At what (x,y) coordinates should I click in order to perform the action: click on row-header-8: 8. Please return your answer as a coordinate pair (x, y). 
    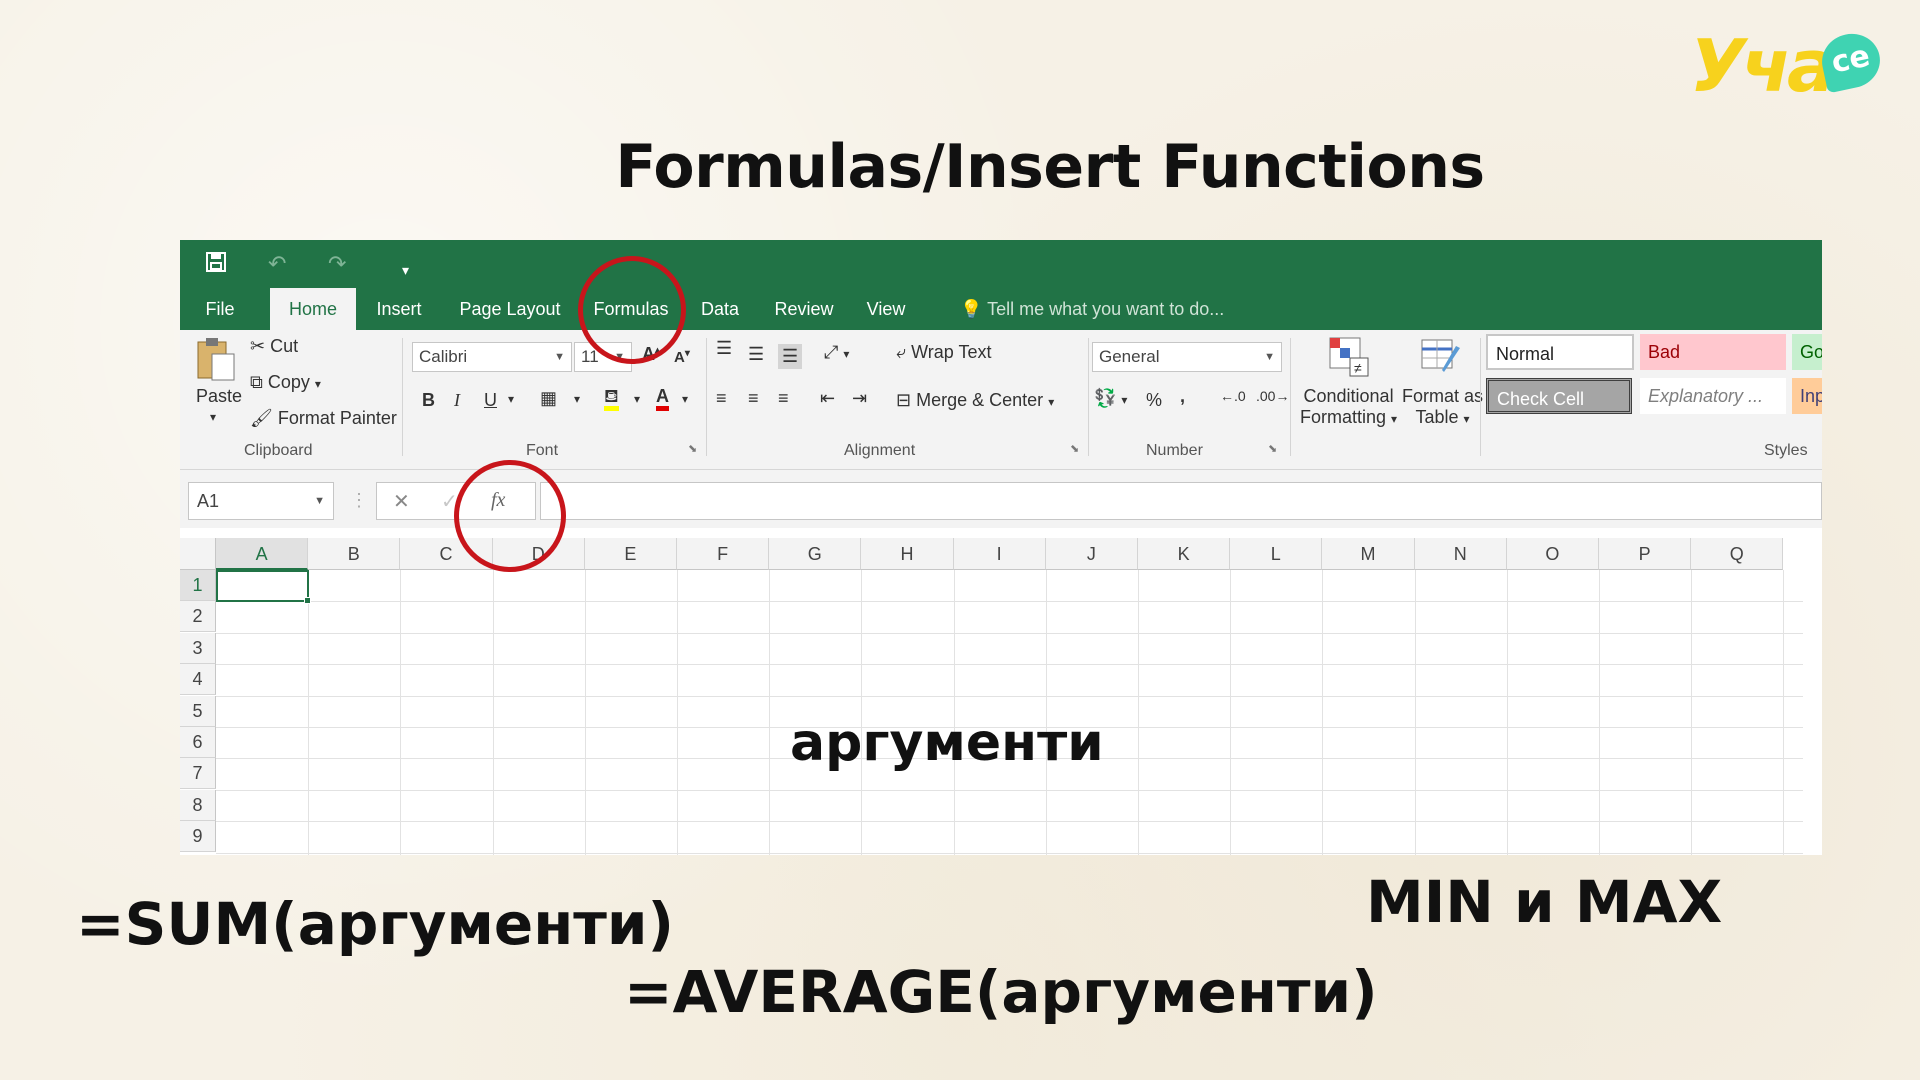
    Looking at the image, I should click on (198, 805).